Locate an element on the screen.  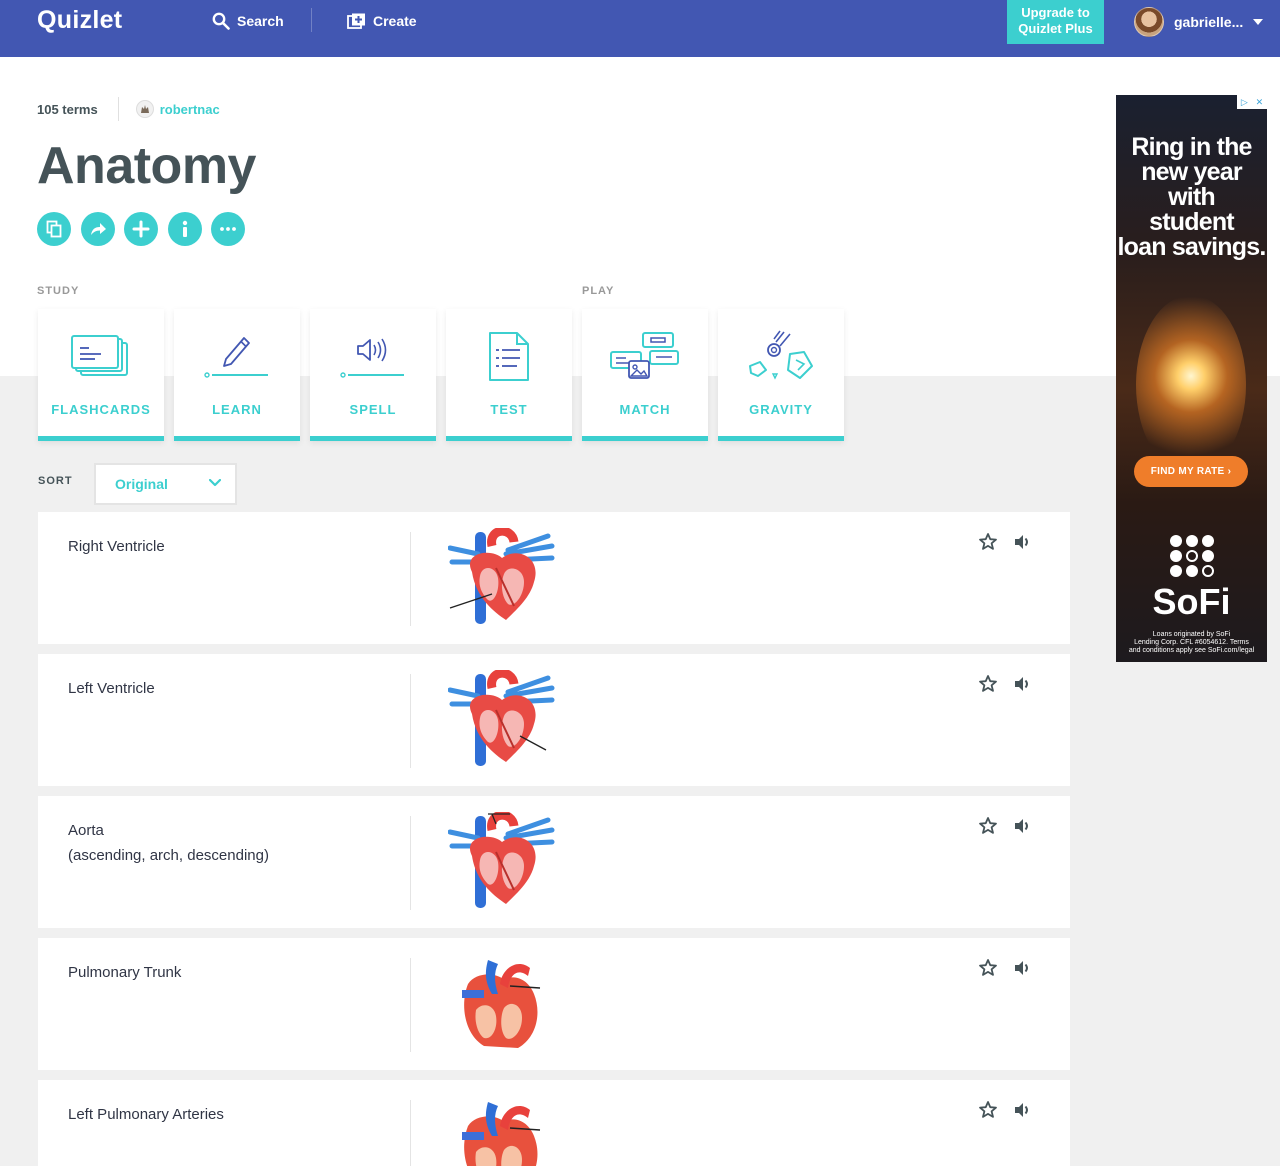
term-count: 105 terms is located at coordinates (67, 109).